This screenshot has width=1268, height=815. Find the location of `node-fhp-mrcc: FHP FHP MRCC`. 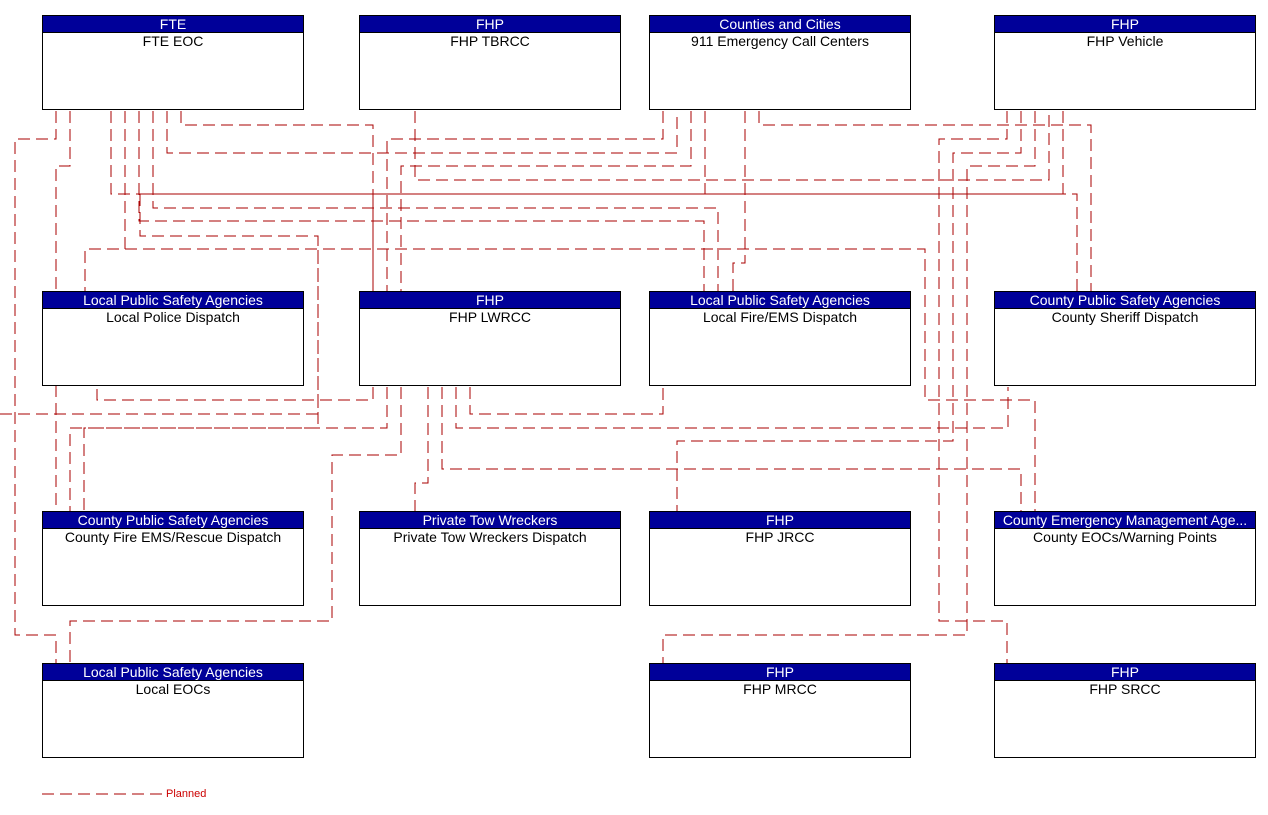

node-fhp-mrcc: FHP FHP MRCC is located at coordinates (780, 710).